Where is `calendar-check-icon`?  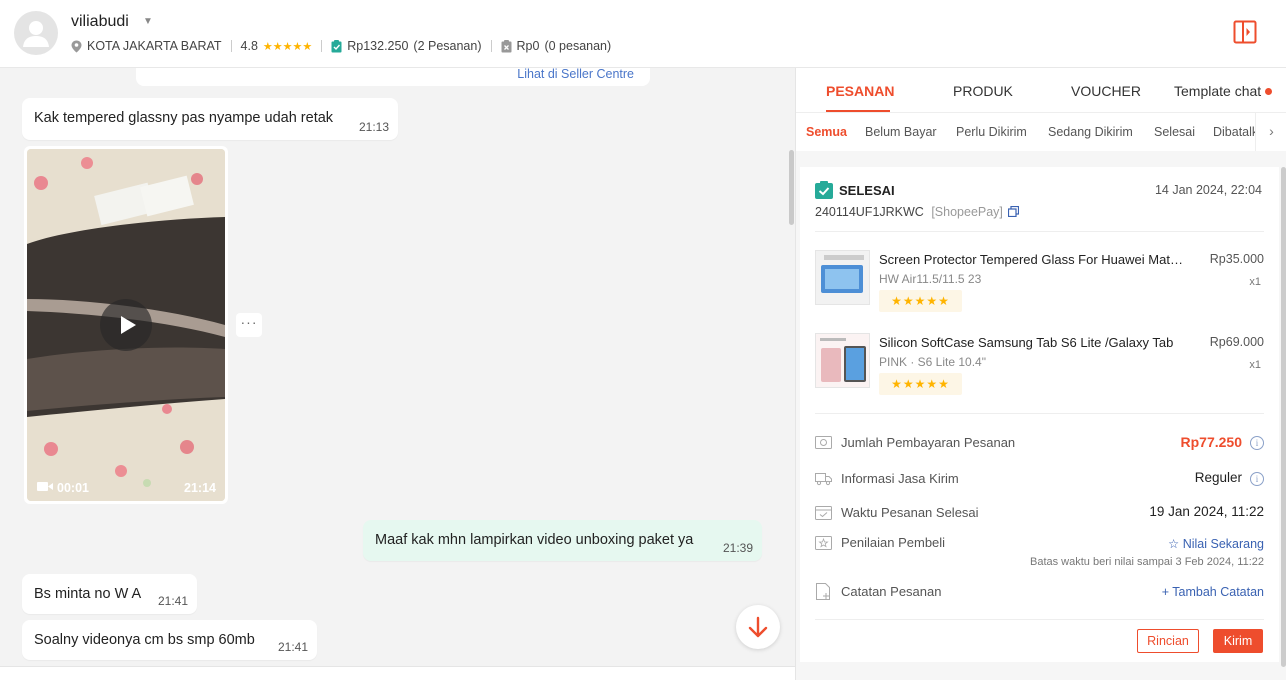
calendar-check-icon is located at coordinates (823, 513).